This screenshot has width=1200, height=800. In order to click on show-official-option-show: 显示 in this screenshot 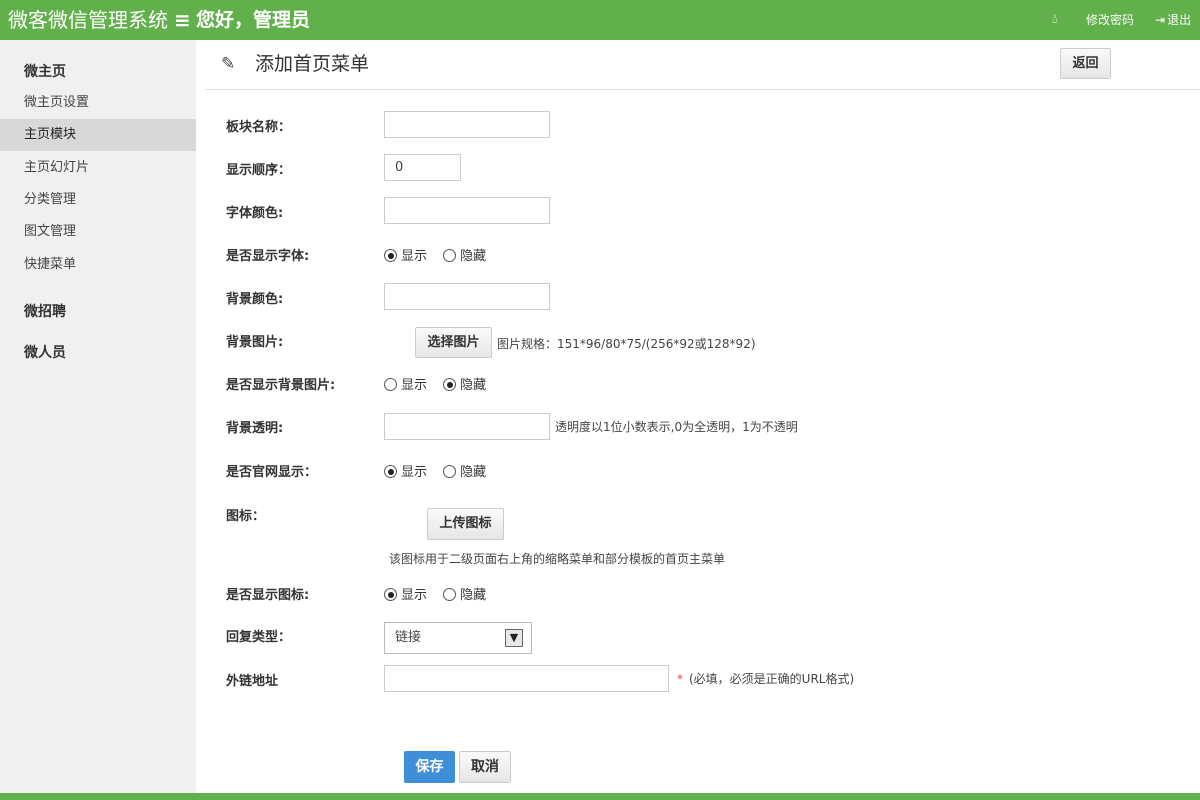, I will do `click(405, 472)`.